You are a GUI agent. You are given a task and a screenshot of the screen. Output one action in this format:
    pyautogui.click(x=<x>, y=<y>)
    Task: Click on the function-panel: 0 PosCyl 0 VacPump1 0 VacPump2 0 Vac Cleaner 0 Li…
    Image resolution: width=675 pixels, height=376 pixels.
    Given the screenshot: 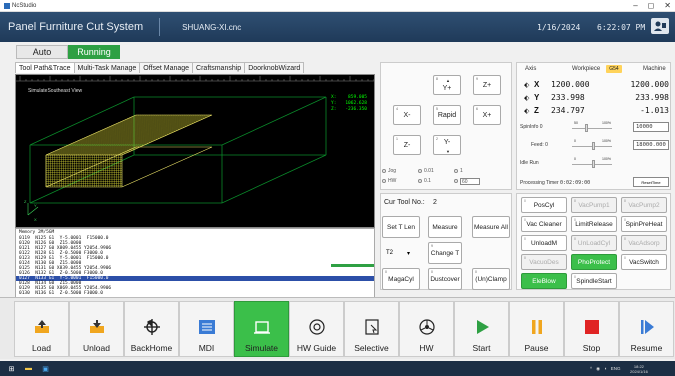 What is the action you would take?
    pyautogui.click(x=593, y=241)
    